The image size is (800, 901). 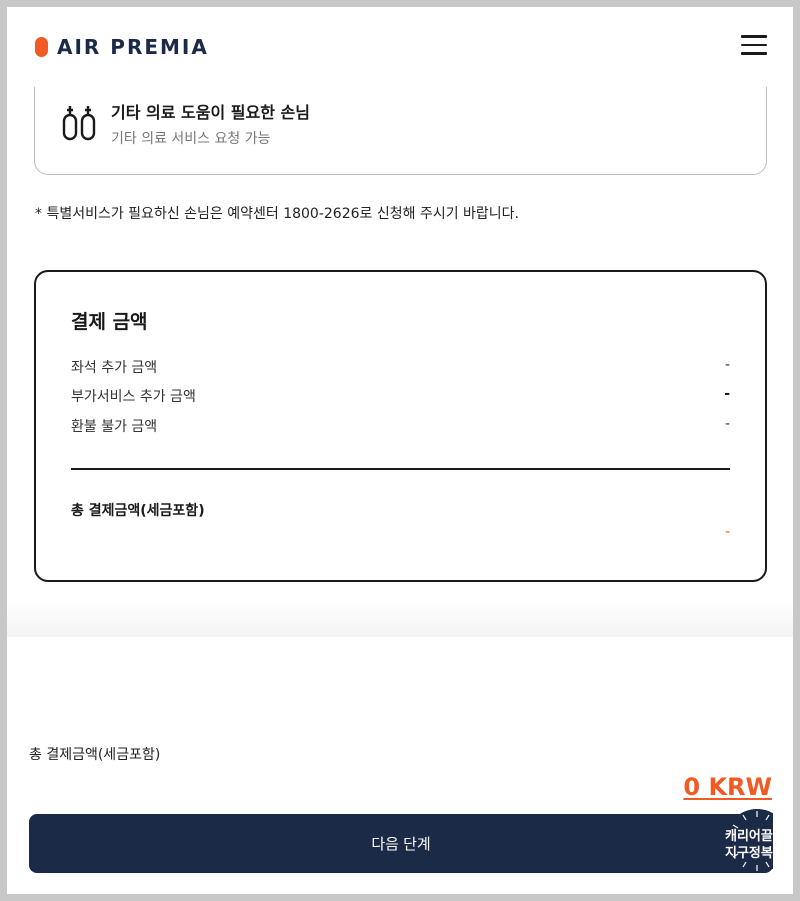 I want to click on service-title: 기타 의료 도움이 필요한 손님, so click(x=210, y=112).